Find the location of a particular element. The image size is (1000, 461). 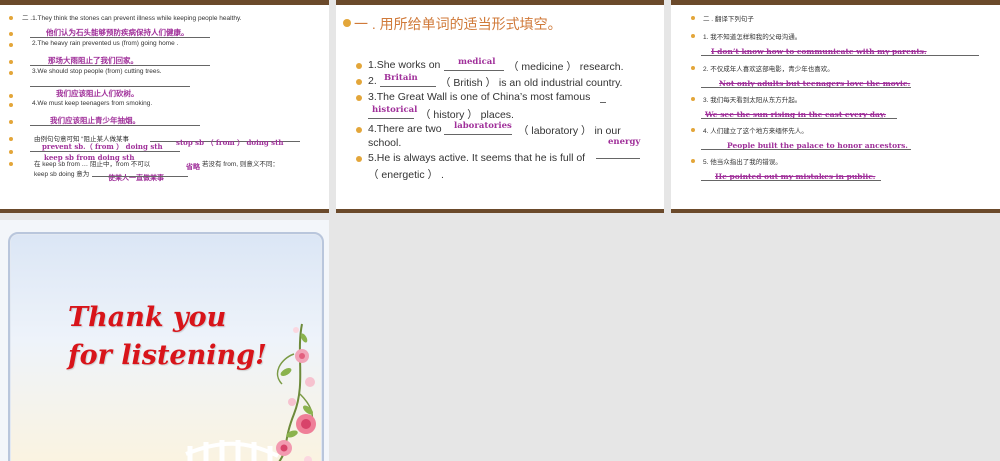

answer-omit: 省略 is located at coordinates (193, 166).